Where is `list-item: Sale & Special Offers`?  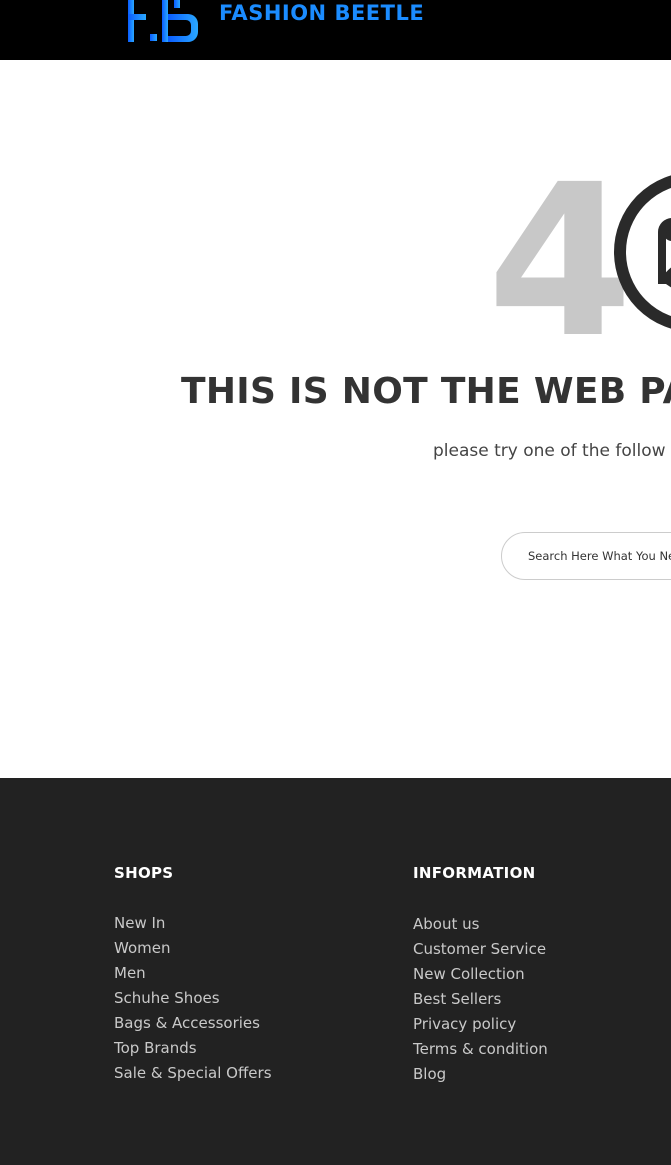
list-item: Sale & Special Offers is located at coordinates (193, 1075).